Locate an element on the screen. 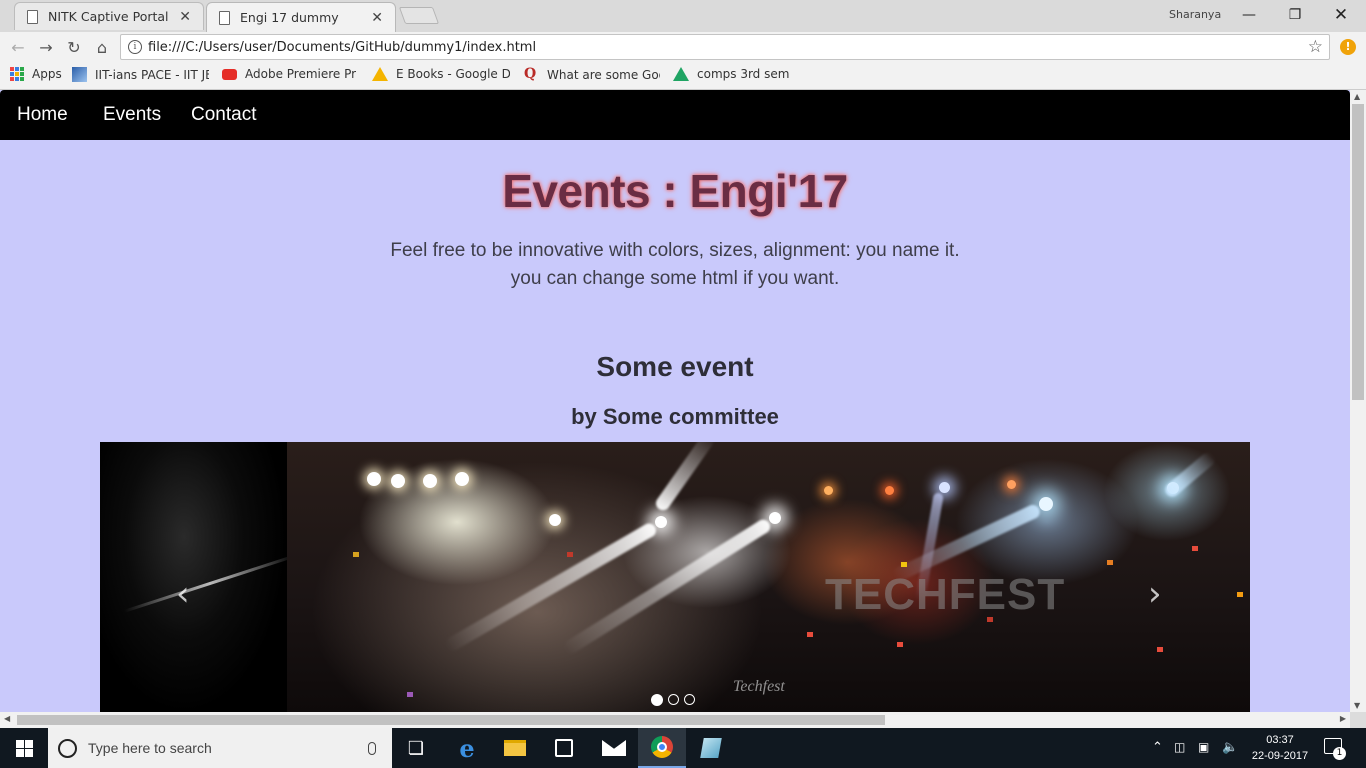 The width and height of the screenshot is (1366, 768). bookmark-quora: Q What are some Goog is located at coordinates (592, 74).